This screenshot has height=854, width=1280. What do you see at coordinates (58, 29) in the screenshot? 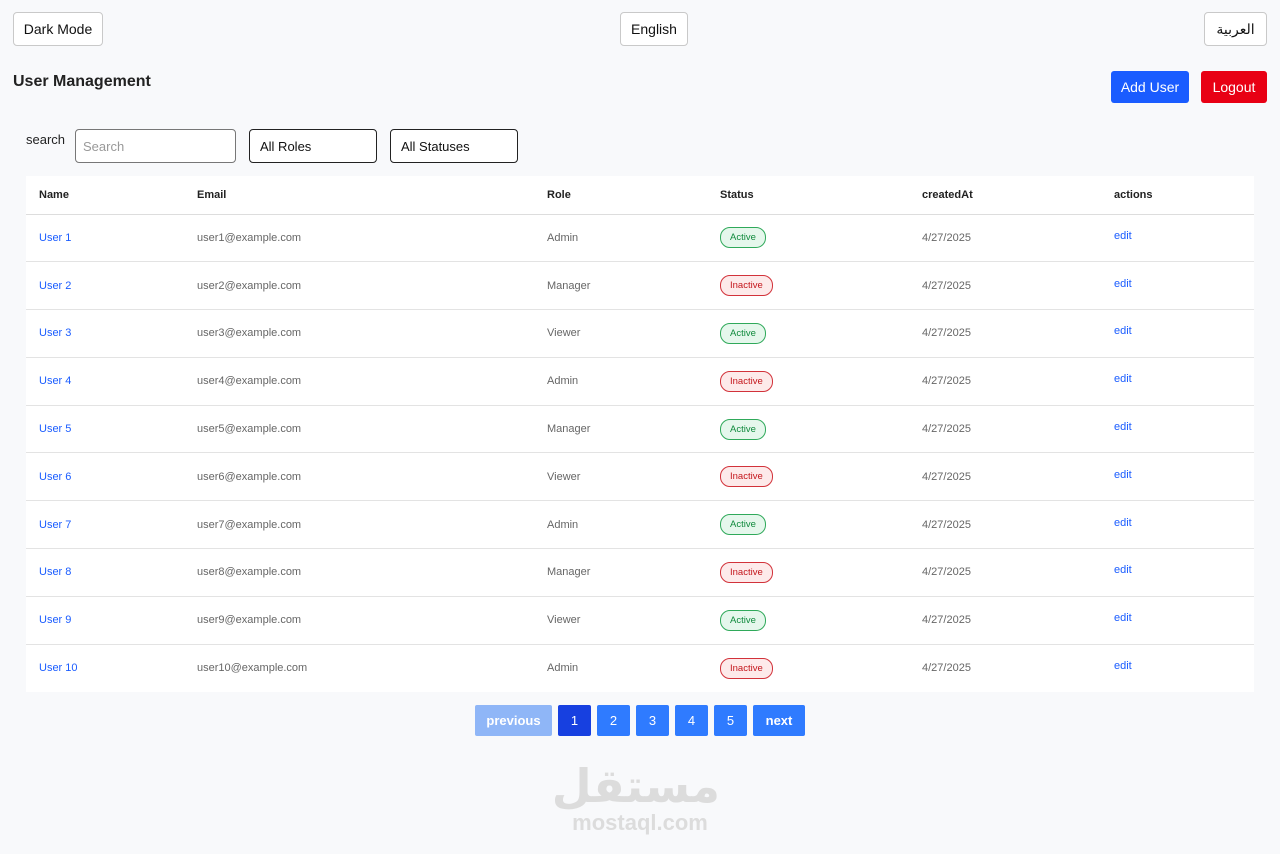
I see `dark-mode-button: Dark Mode` at bounding box center [58, 29].